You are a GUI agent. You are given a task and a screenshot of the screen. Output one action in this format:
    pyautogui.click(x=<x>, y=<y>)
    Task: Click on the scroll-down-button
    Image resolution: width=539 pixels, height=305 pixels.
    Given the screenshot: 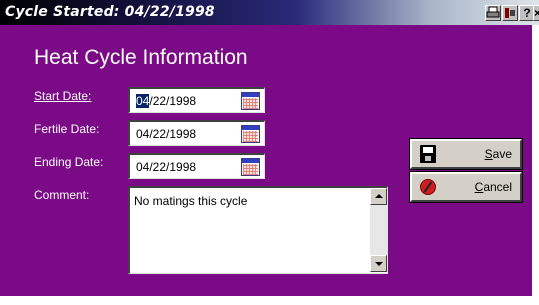 What is the action you would take?
    pyautogui.click(x=378, y=263)
    